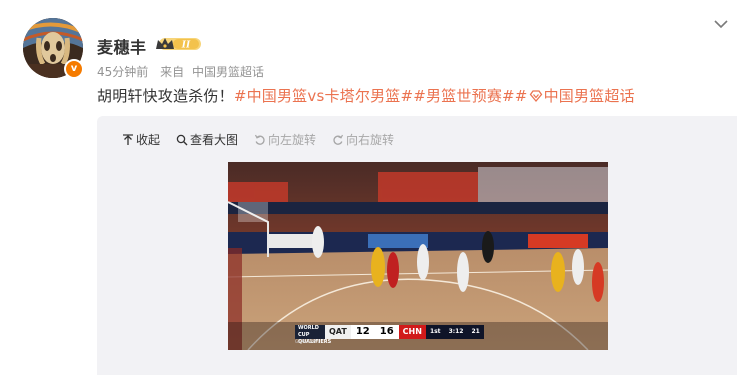 This screenshot has height=375, width=737. Describe the element at coordinates (292, 140) in the screenshot. I see `rotate-left-label: 向左旋转` at that location.